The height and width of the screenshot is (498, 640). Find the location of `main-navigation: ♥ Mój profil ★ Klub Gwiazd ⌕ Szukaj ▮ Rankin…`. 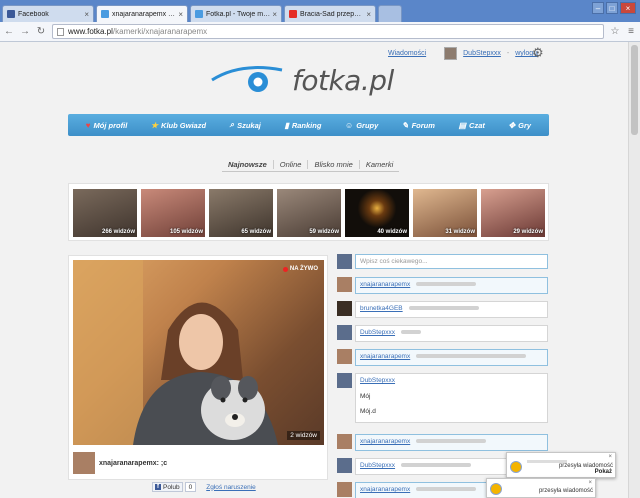

main-navigation: ♥ Mój profil ★ Klub Gwiazd ⌕ Szukaj ▮ Rankin… is located at coordinates (308, 125).